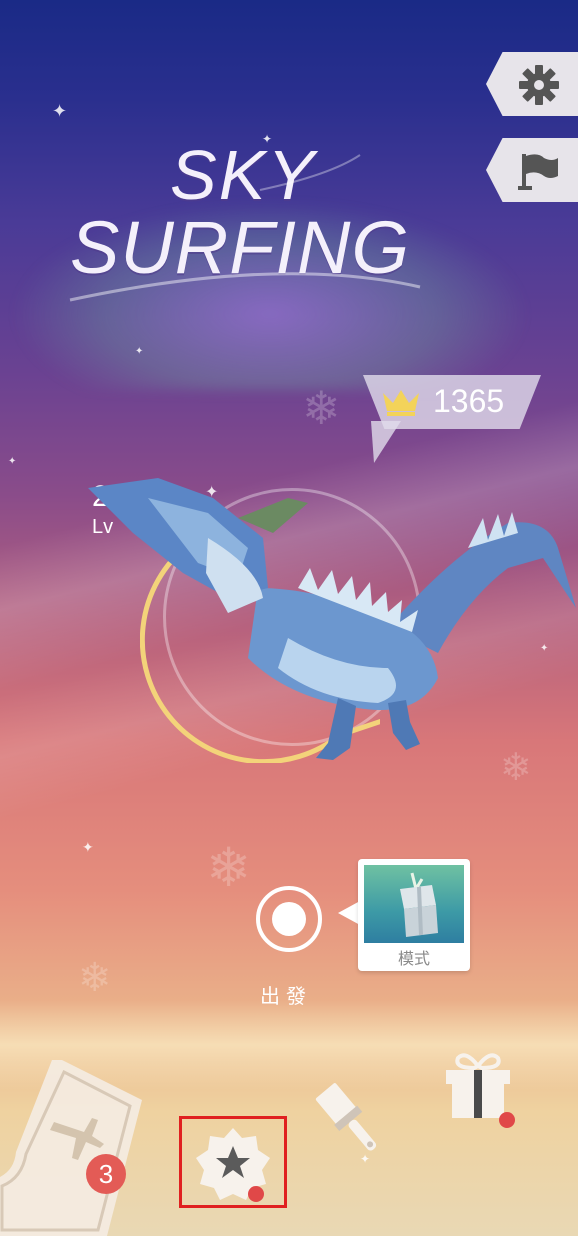 This screenshot has height=1236, width=578. I want to click on paint-brush-icon, so click(350, 1122).